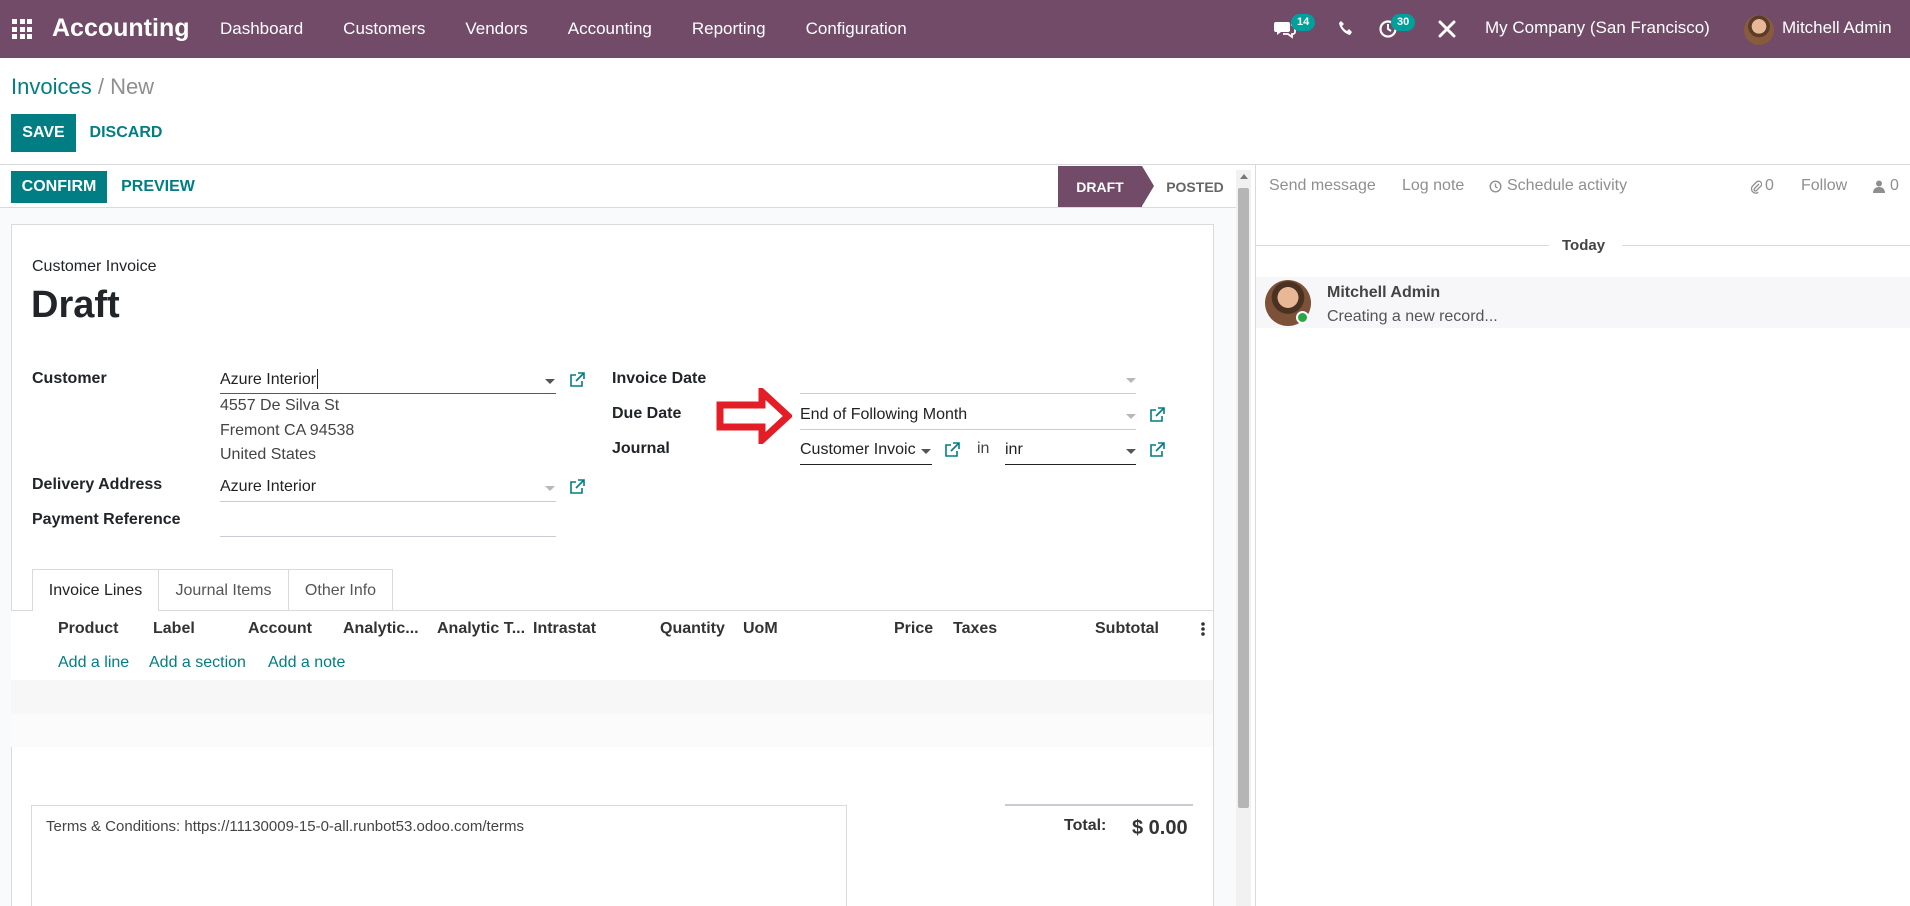 The height and width of the screenshot is (906, 1910). I want to click on message-author: Mitchell Admin, so click(1383, 293).